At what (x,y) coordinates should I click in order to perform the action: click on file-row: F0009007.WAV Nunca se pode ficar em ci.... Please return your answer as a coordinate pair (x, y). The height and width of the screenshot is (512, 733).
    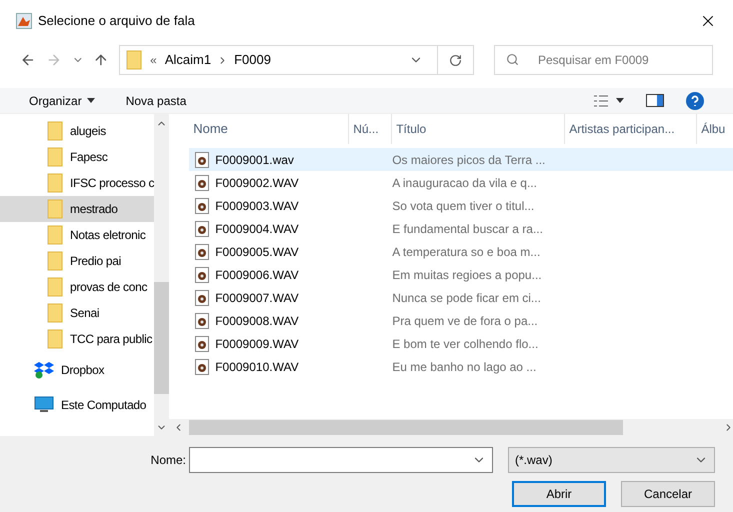
    Looking at the image, I should click on (461, 297).